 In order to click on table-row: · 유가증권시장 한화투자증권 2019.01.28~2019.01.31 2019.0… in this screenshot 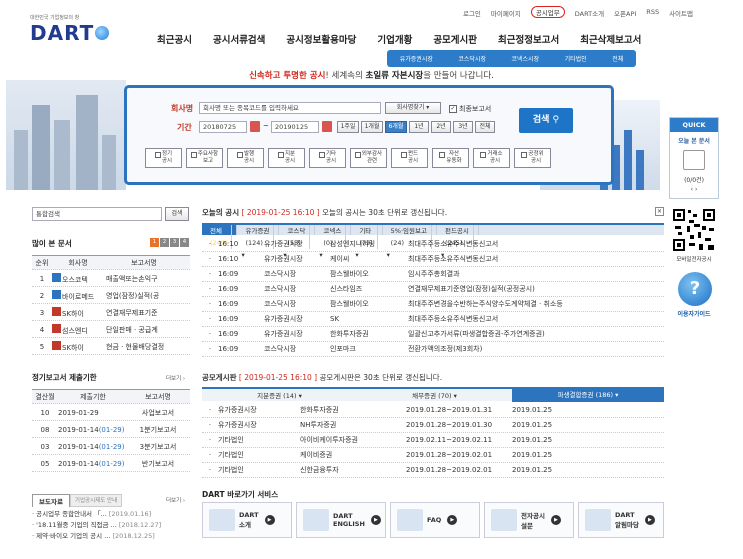, I will do `click(433, 410)`.